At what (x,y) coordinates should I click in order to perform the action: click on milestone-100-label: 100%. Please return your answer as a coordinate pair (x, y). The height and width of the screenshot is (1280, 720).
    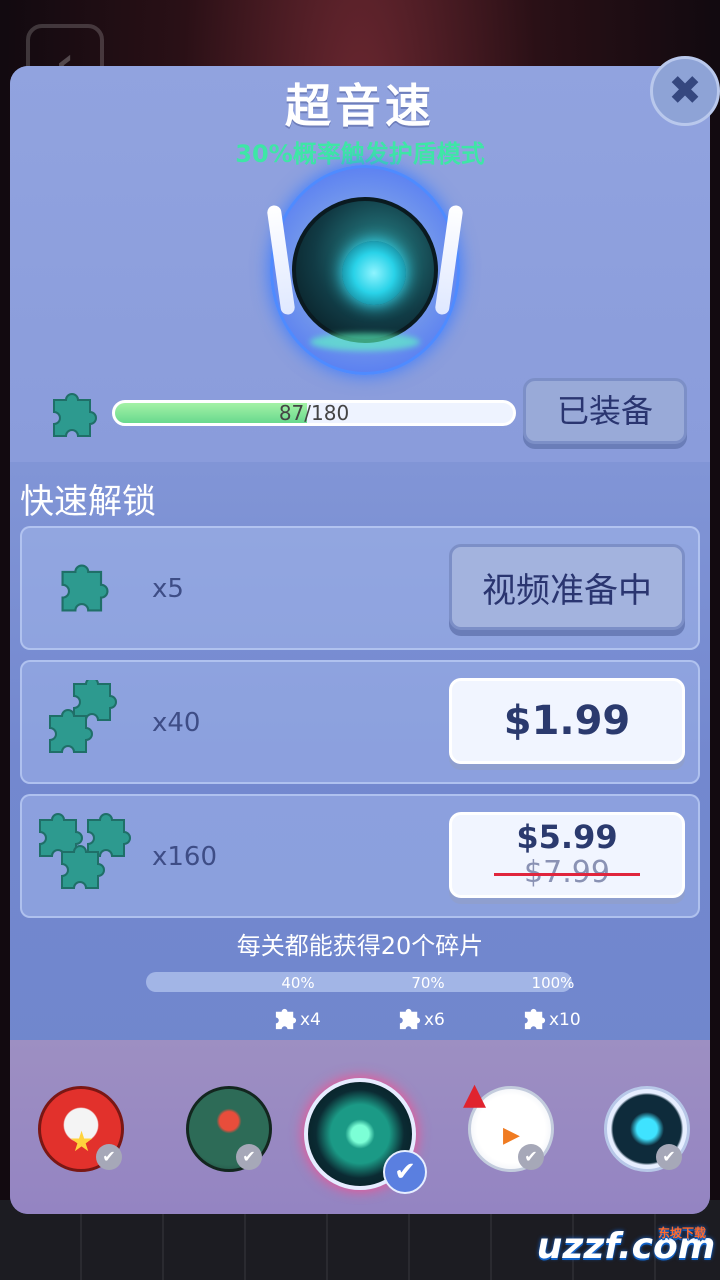
    Looking at the image, I should click on (553, 983).